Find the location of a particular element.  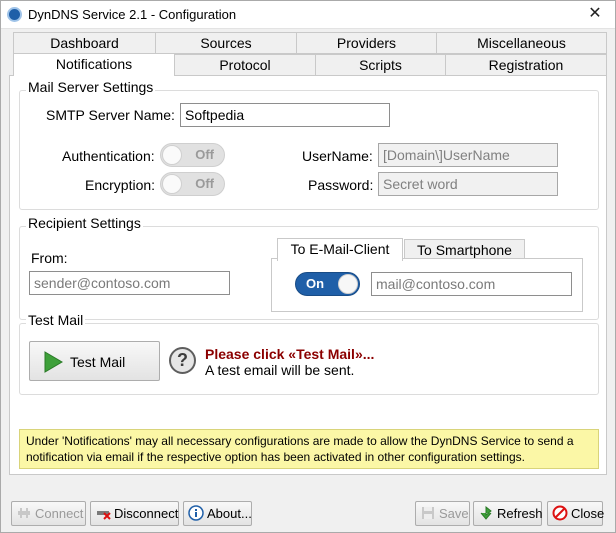

from-input: sender@contoso.com is located at coordinates (129, 283).